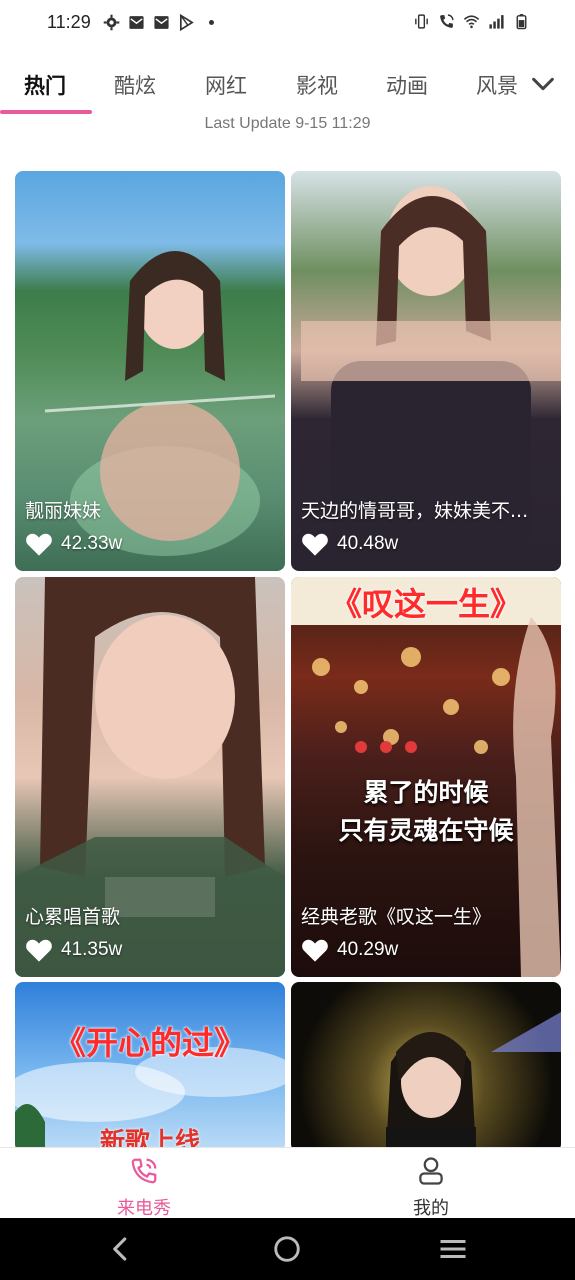 Image resolution: width=575 pixels, height=1280 pixels. What do you see at coordinates (135, 85) in the screenshot?
I see `tab-cool: 酷炫` at bounding box center [135, 85].